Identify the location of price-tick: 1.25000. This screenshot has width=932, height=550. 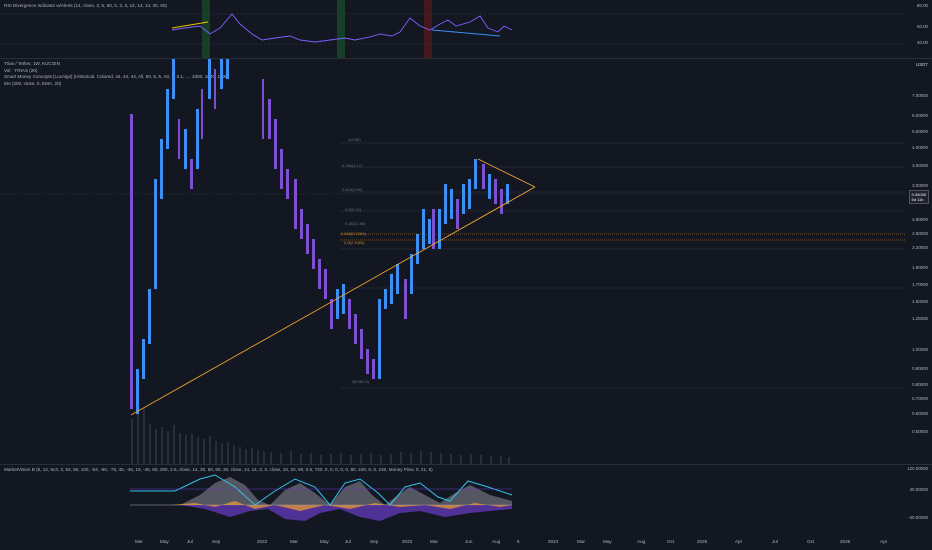
(920, 318).